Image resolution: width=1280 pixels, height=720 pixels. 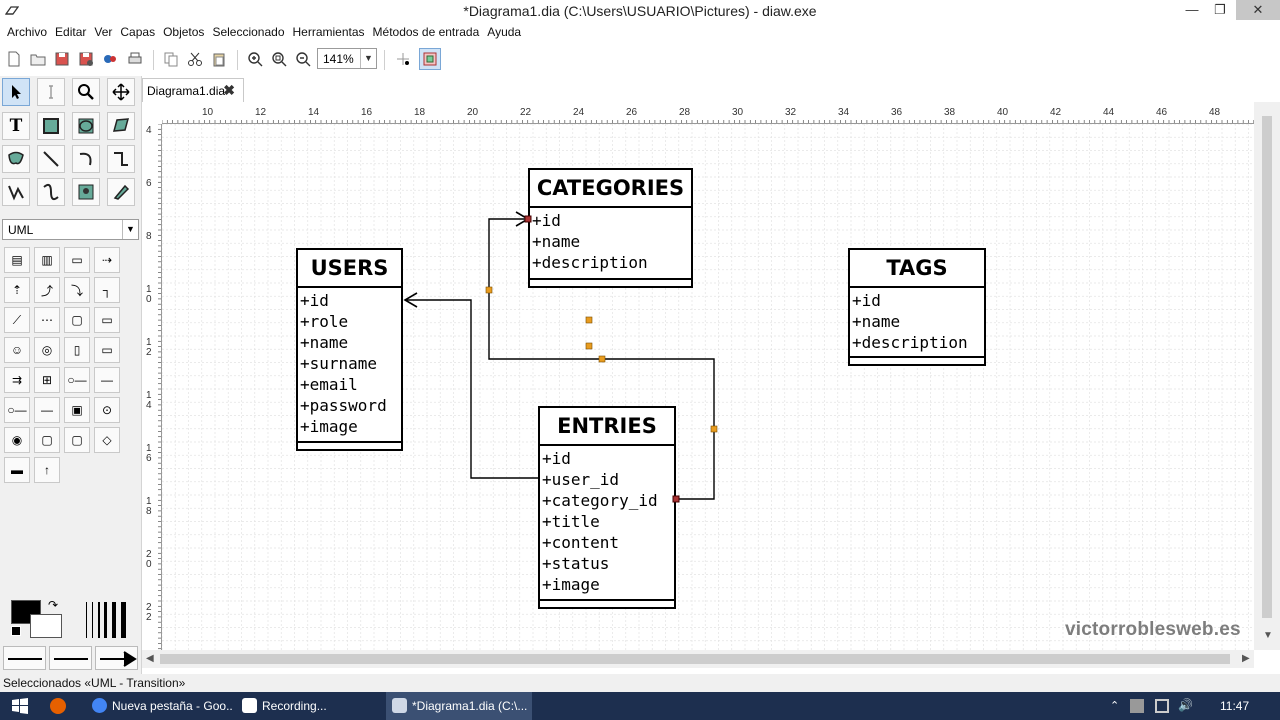 What do you see at coordinates (171, 59) in the screenshot?
I see `copy-icon` at bounding box center [171, 59].